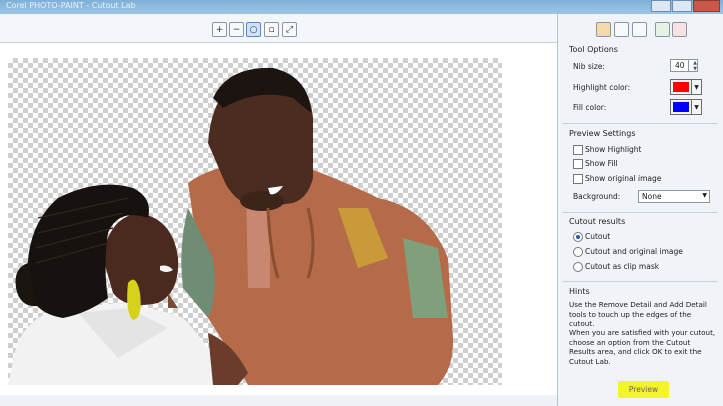 This screenshot has width=723, height=406. Describe the element at coordinates (639, 29) in the screenshot. I see `eraser-icon` at that location.